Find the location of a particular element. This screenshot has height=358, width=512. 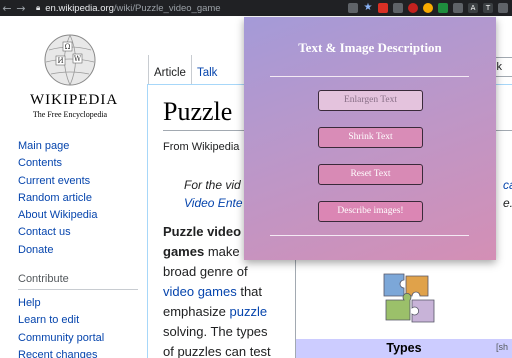

sidebar-item-learn-to-edit: Learn to edit is located at coordinates (80, 320).